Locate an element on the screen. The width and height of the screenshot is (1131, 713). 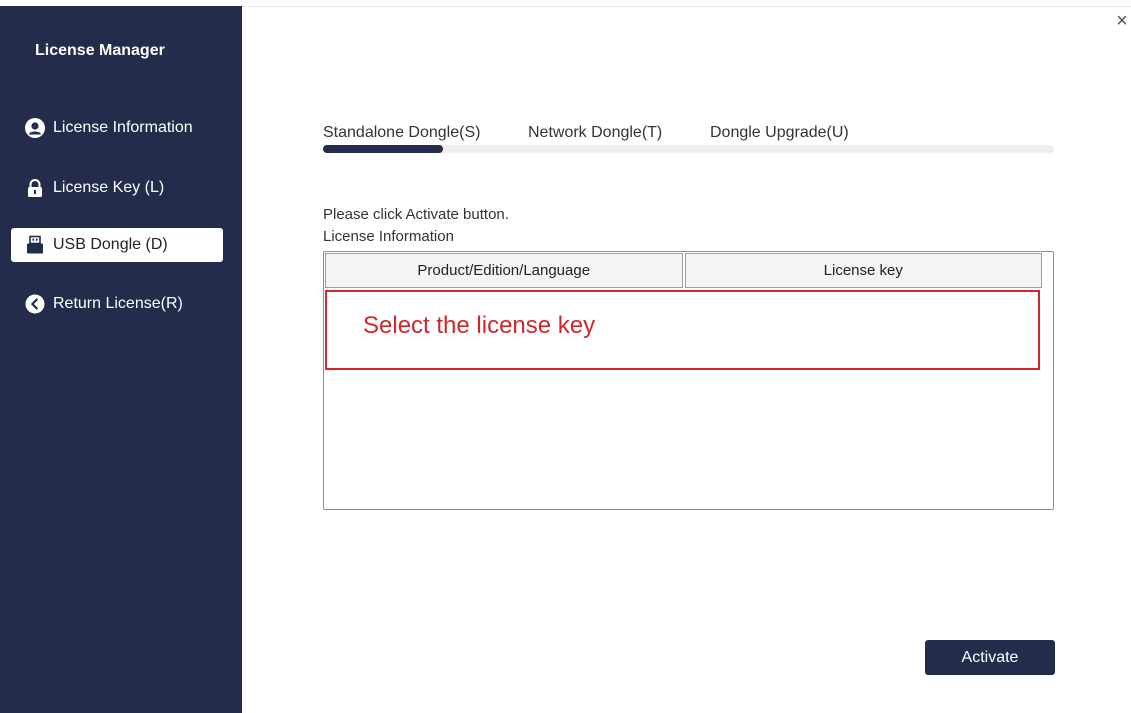
hint-highlight-box: Select the license key is located at coordinates (682, 330).